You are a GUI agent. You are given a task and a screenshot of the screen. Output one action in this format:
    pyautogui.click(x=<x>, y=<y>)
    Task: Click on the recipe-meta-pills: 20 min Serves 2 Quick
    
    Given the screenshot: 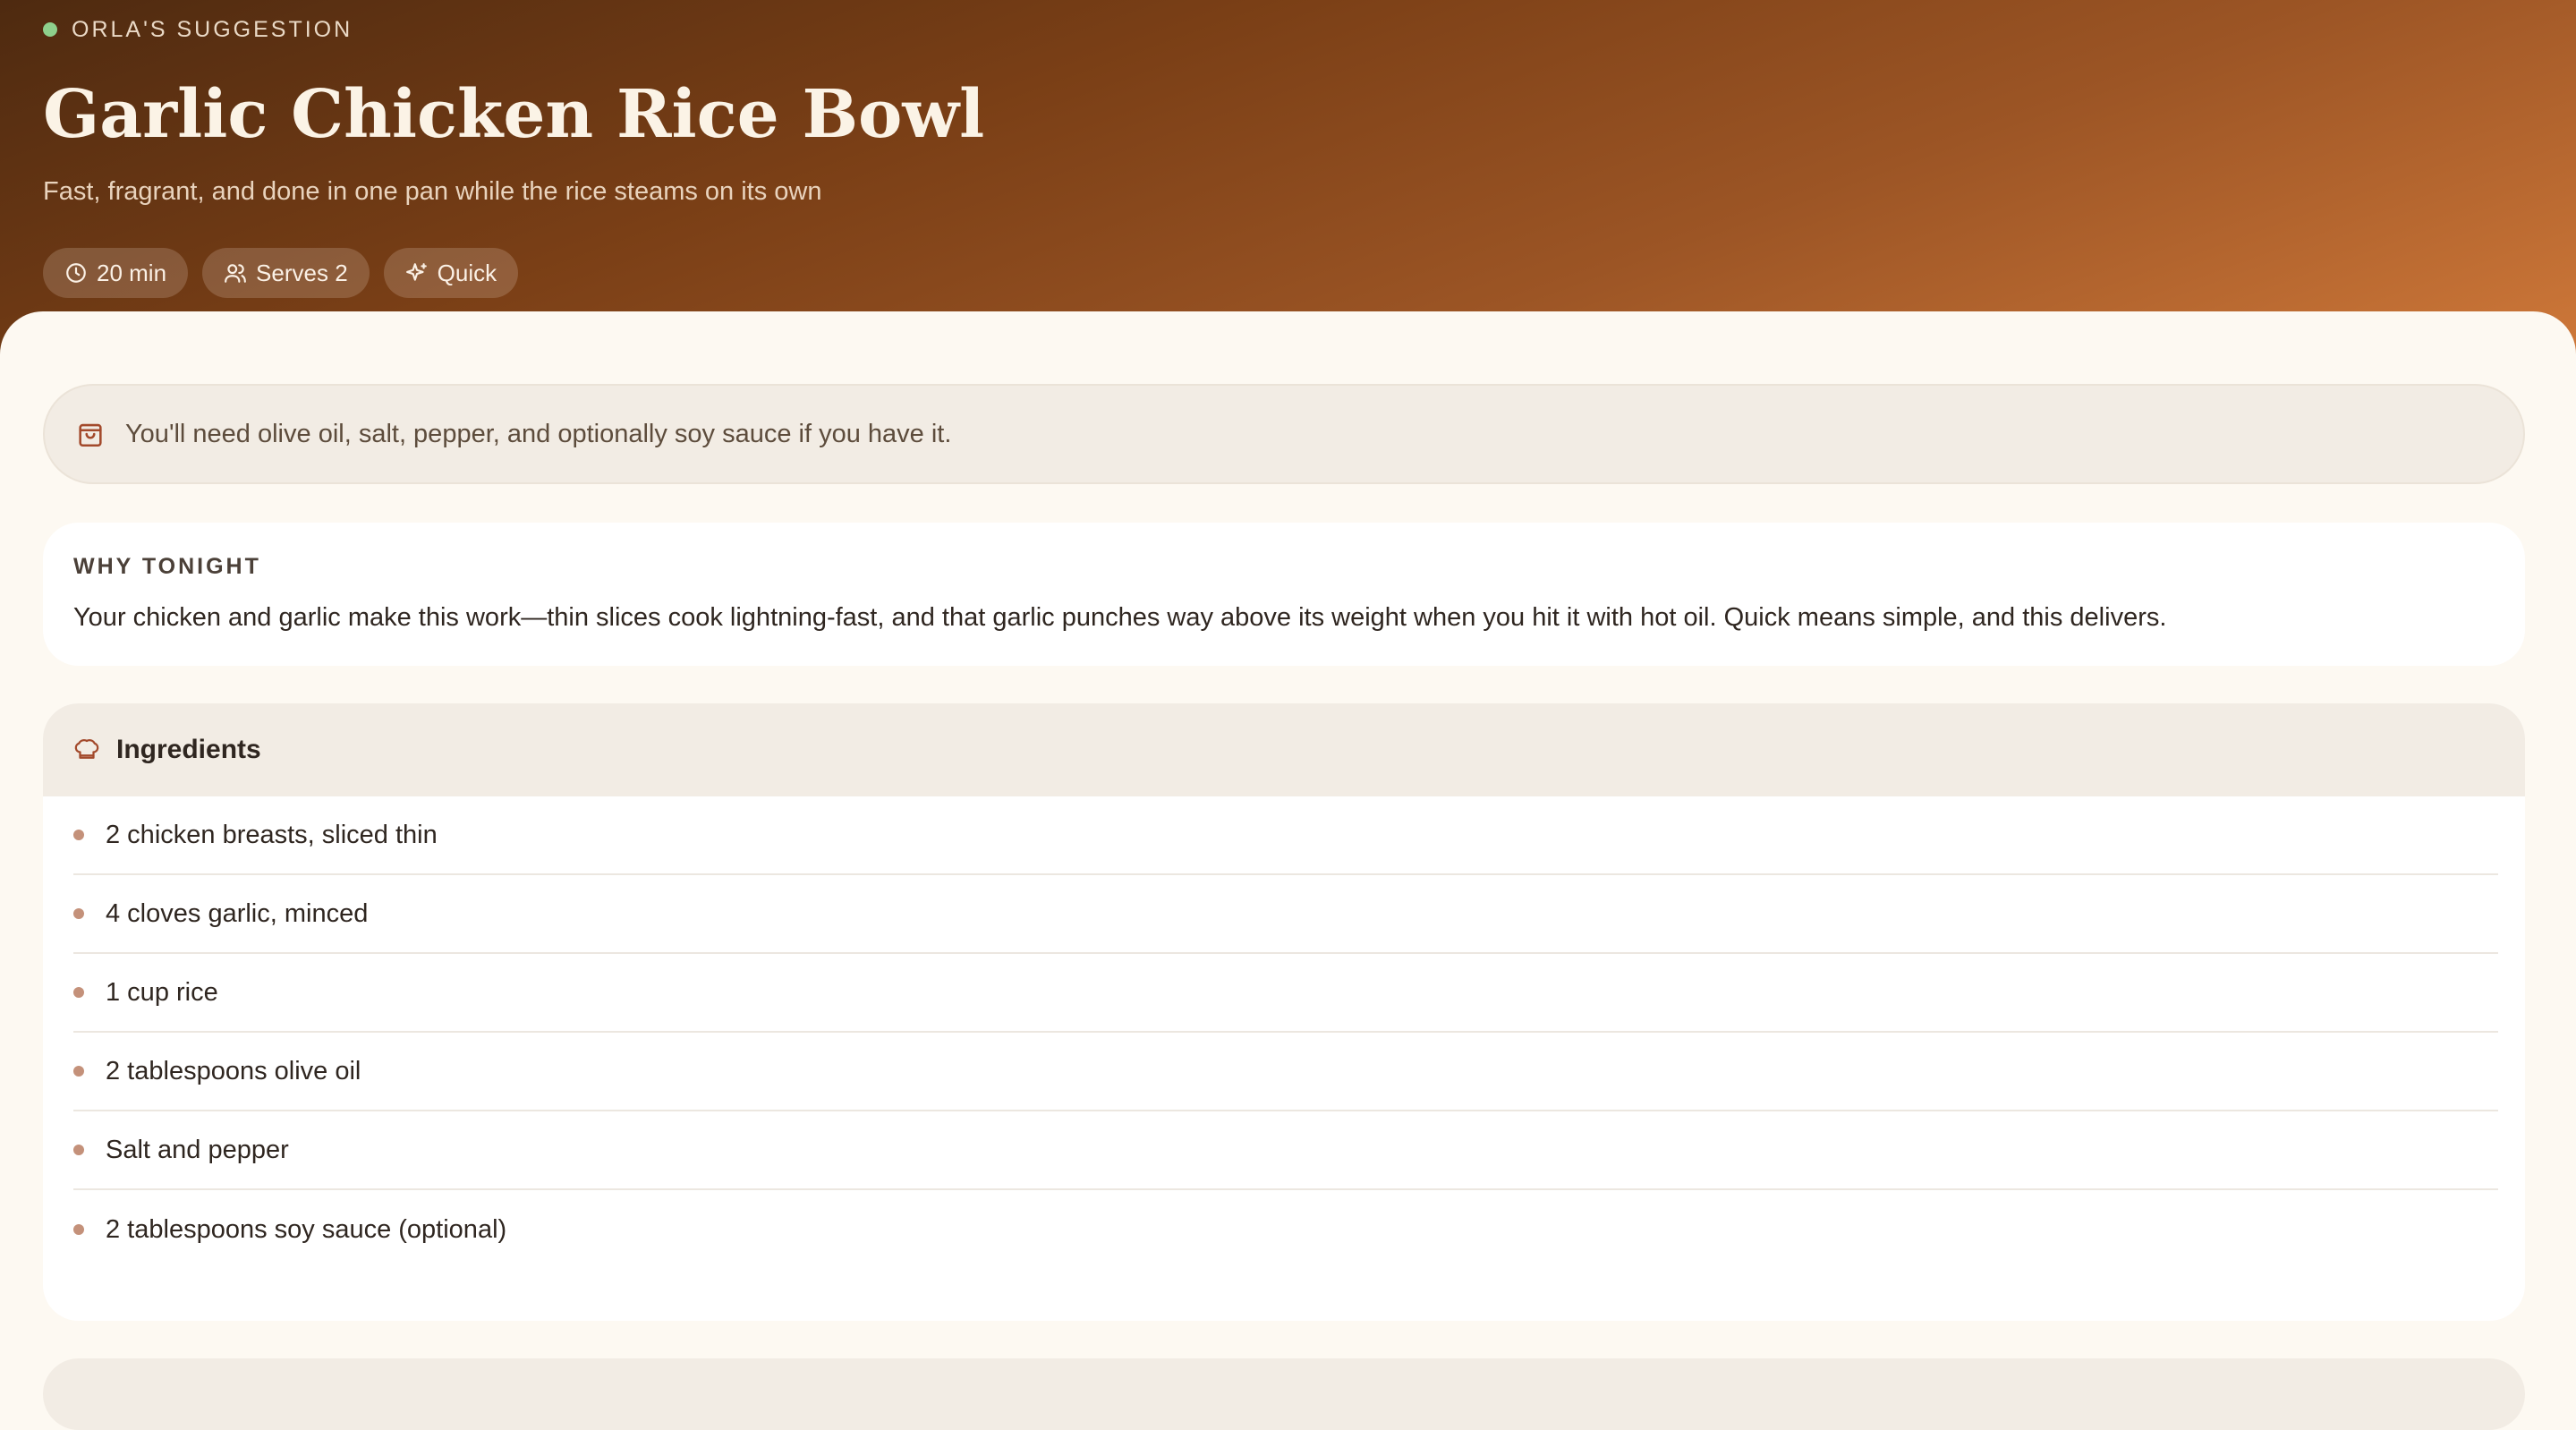 What is the action you would take?
    pyautogui.click(x=281, y=273)
    